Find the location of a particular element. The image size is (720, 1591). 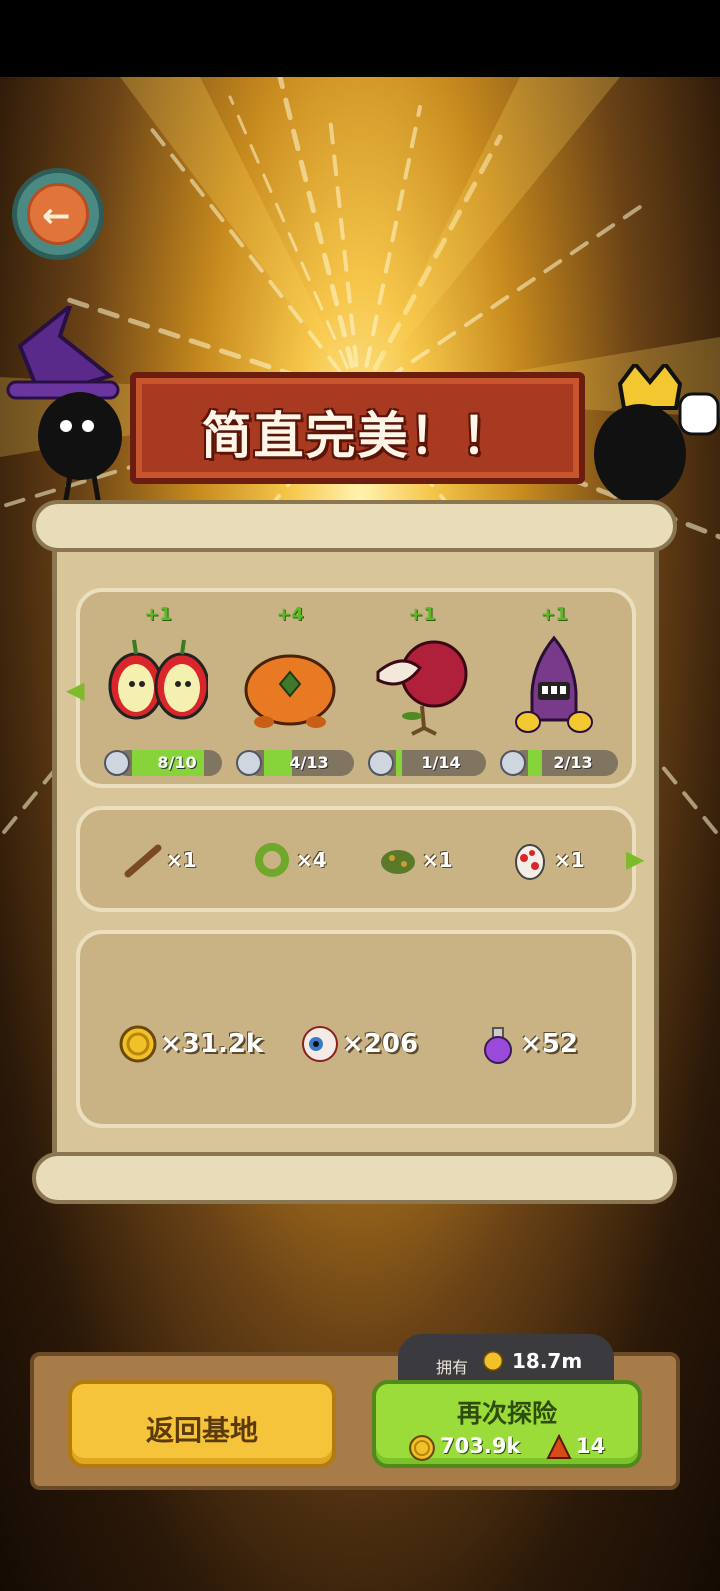

monster-plus: +4 is located at coordinates (290, 614).